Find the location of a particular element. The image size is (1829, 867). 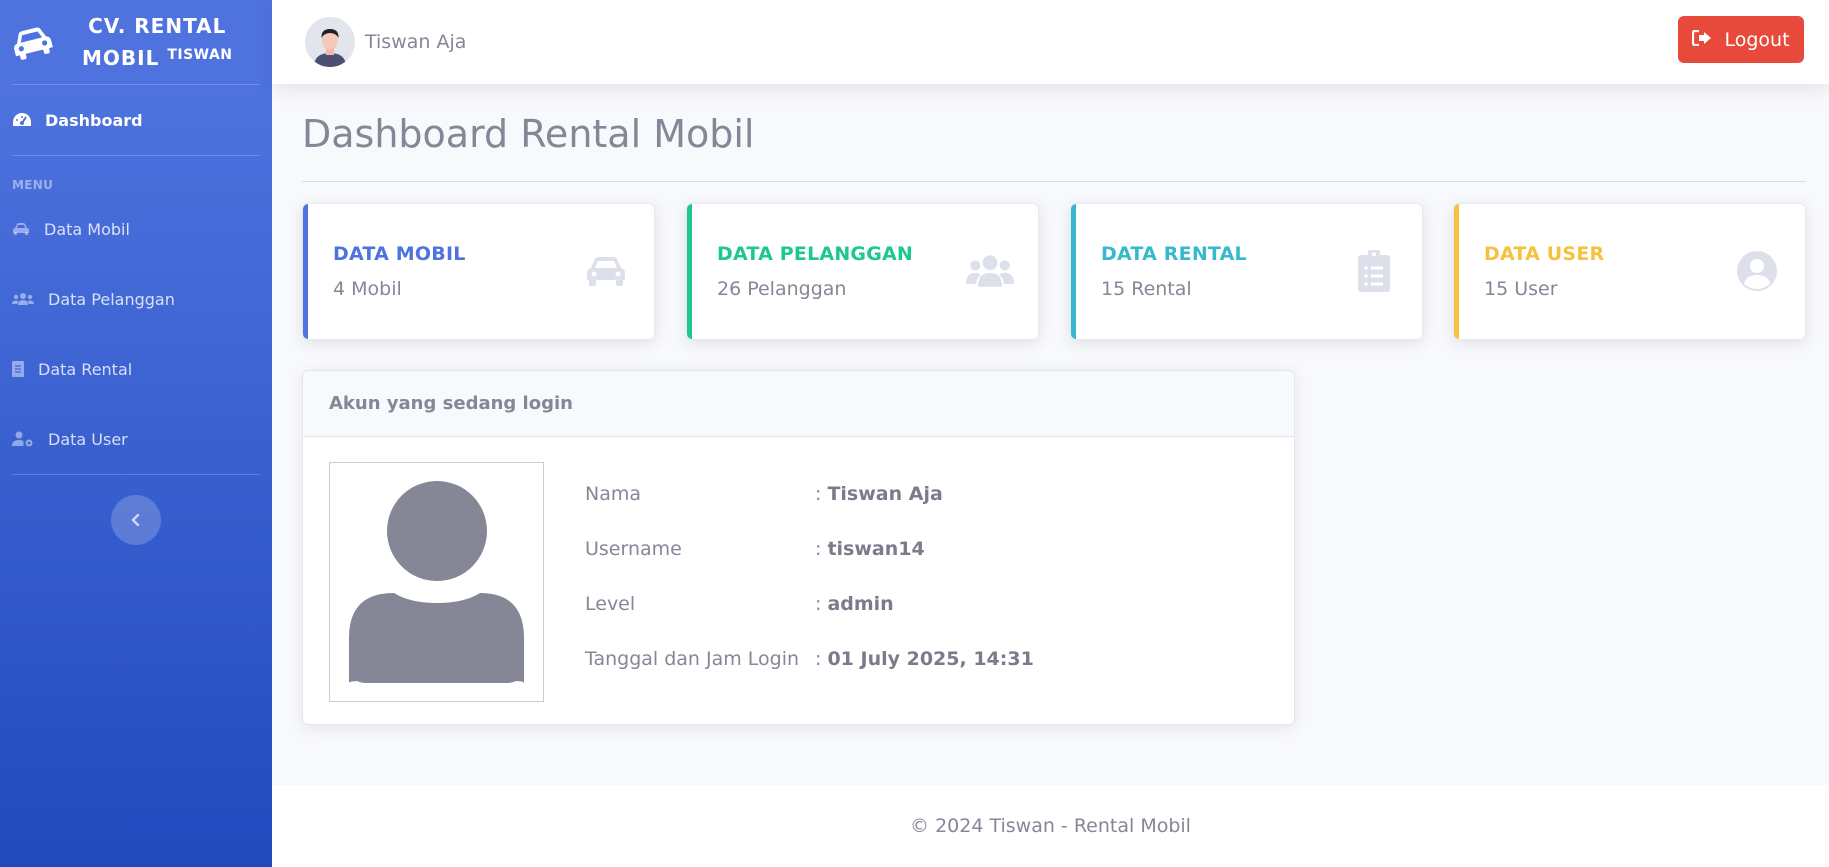

brand-sup: TISWAN is located at coordinates (200, 54).